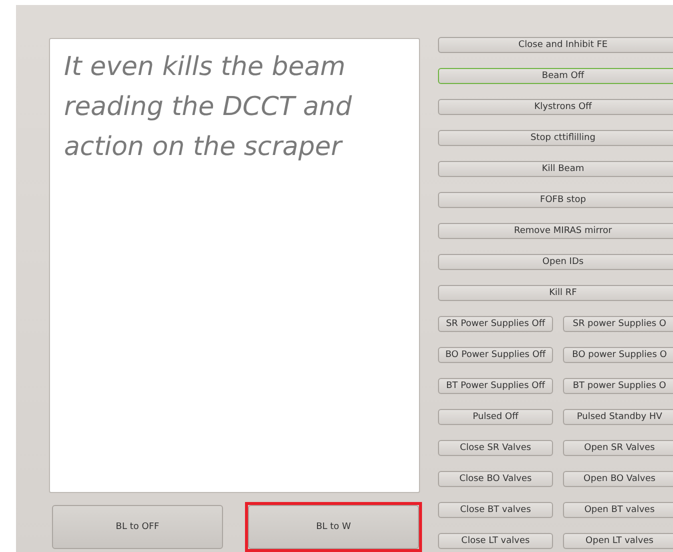 The width and height of the screenshot is (673, 552). What do you see at coordinates (495, 386) in the screenshot?
I see `action-button: BT Power Supplies Off` at bounding box center [495, 386].